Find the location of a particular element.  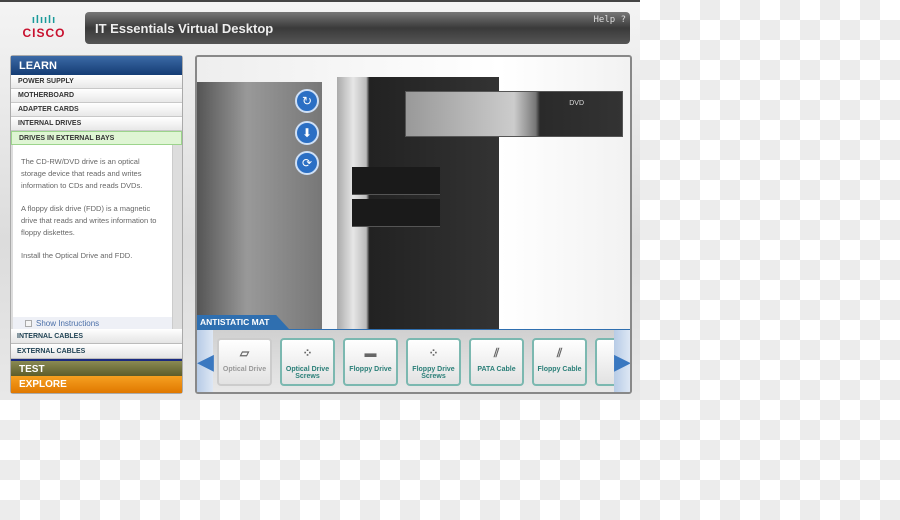

download-icon: ⬇ is located at coordinates (307, 133).